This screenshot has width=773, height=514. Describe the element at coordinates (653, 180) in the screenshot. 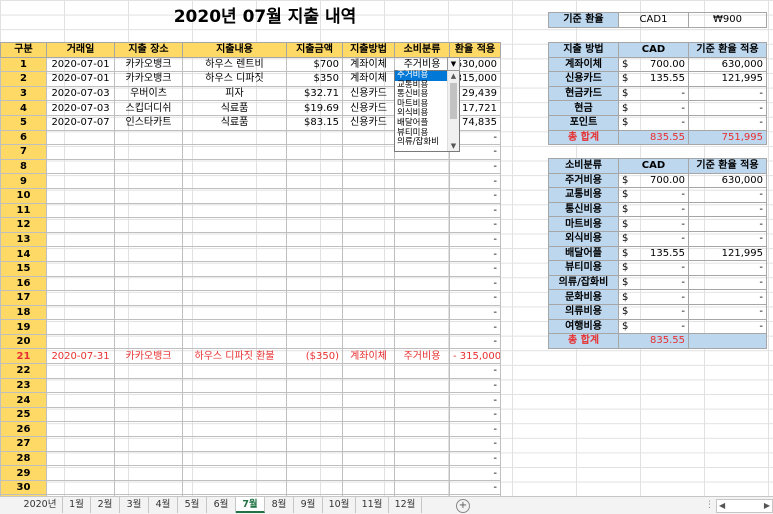

I see `summary-cad-cell: $700.00` at that location.